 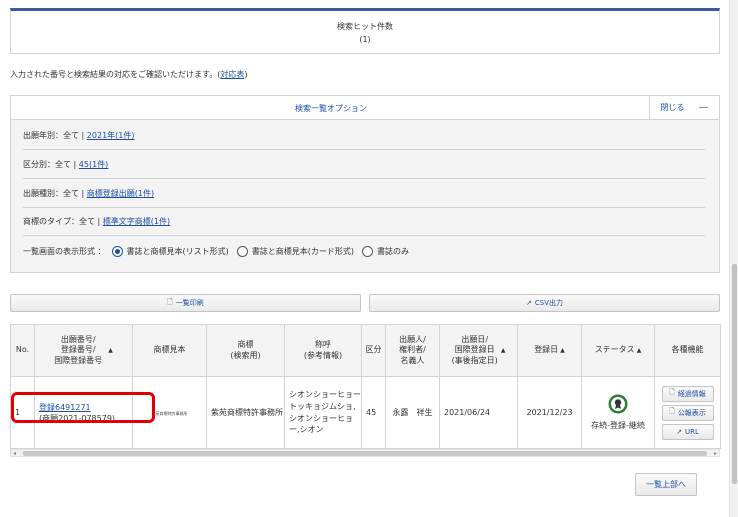 I want to click on progress-info-button: 🗋 経過情報, so click(x=687, y=393).